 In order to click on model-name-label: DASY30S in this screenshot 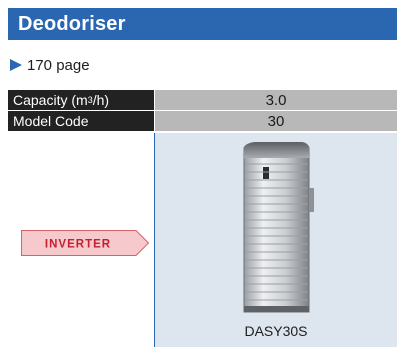, I will do `click(276, 331)`.